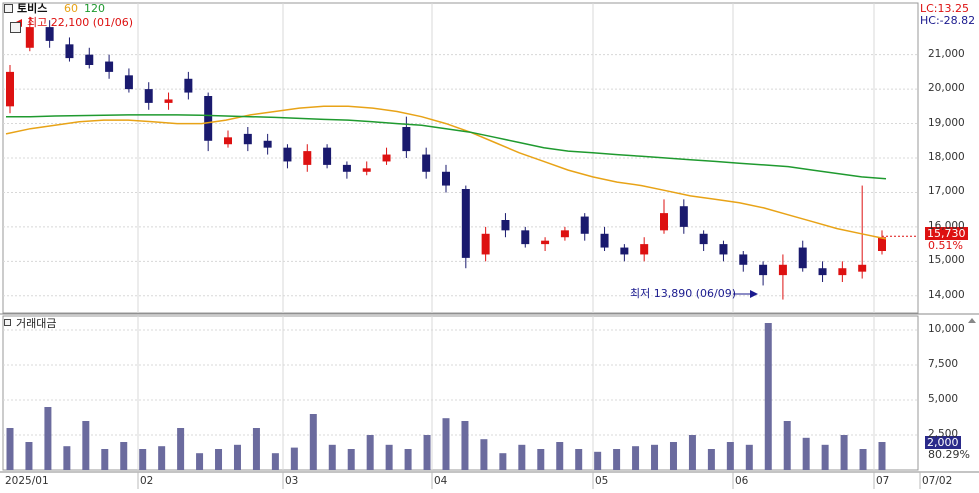  What do you see at coordinates (32, 8) in the screenshot?
I see `ticker-label: 토비스` at bounding box center [32, 8].